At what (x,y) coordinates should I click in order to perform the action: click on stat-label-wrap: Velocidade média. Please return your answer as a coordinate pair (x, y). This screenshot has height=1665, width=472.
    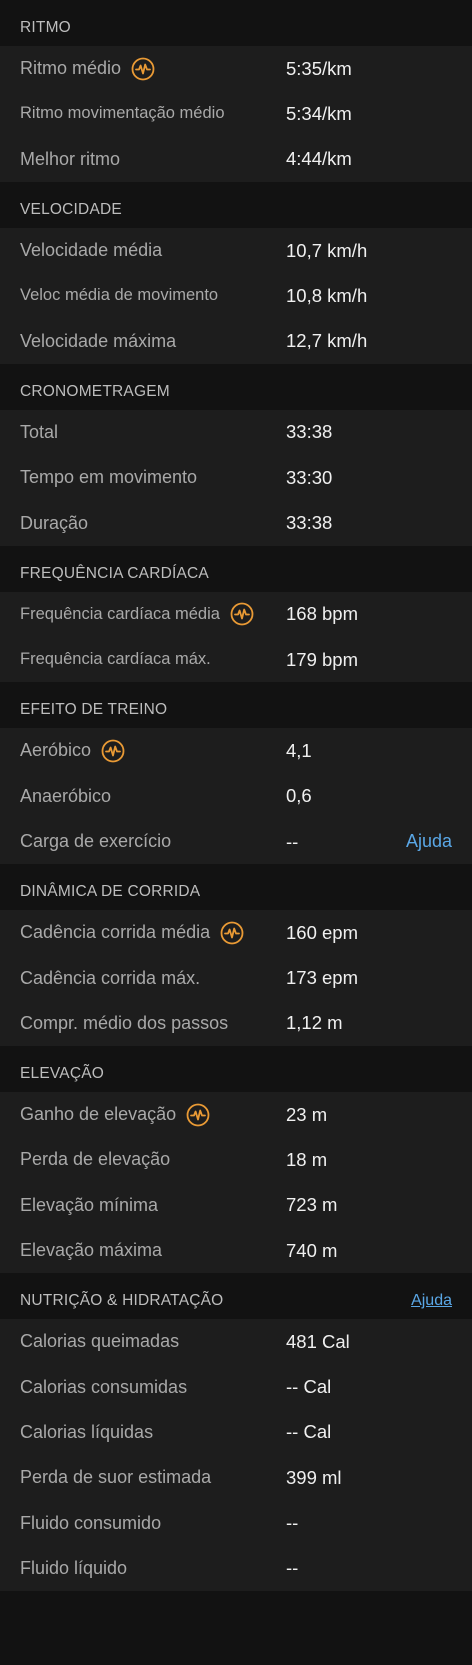
    Looking at the image, I should click on (91, 250).